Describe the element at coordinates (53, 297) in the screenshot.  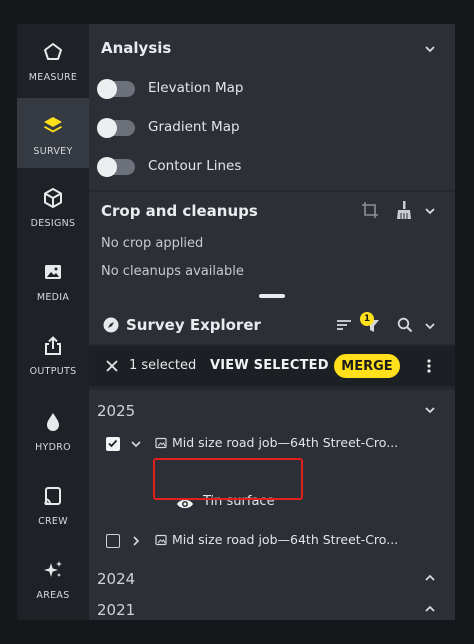
I see `sidebar-item-label: MEDIA` at that location.